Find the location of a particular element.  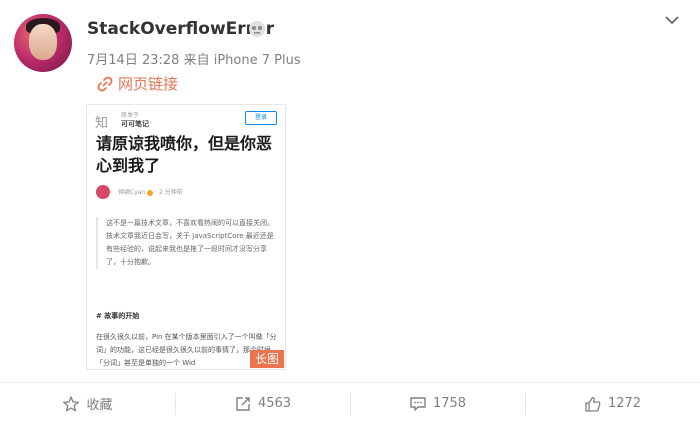

login-button: 登录 is located at coordinates (261, 118).